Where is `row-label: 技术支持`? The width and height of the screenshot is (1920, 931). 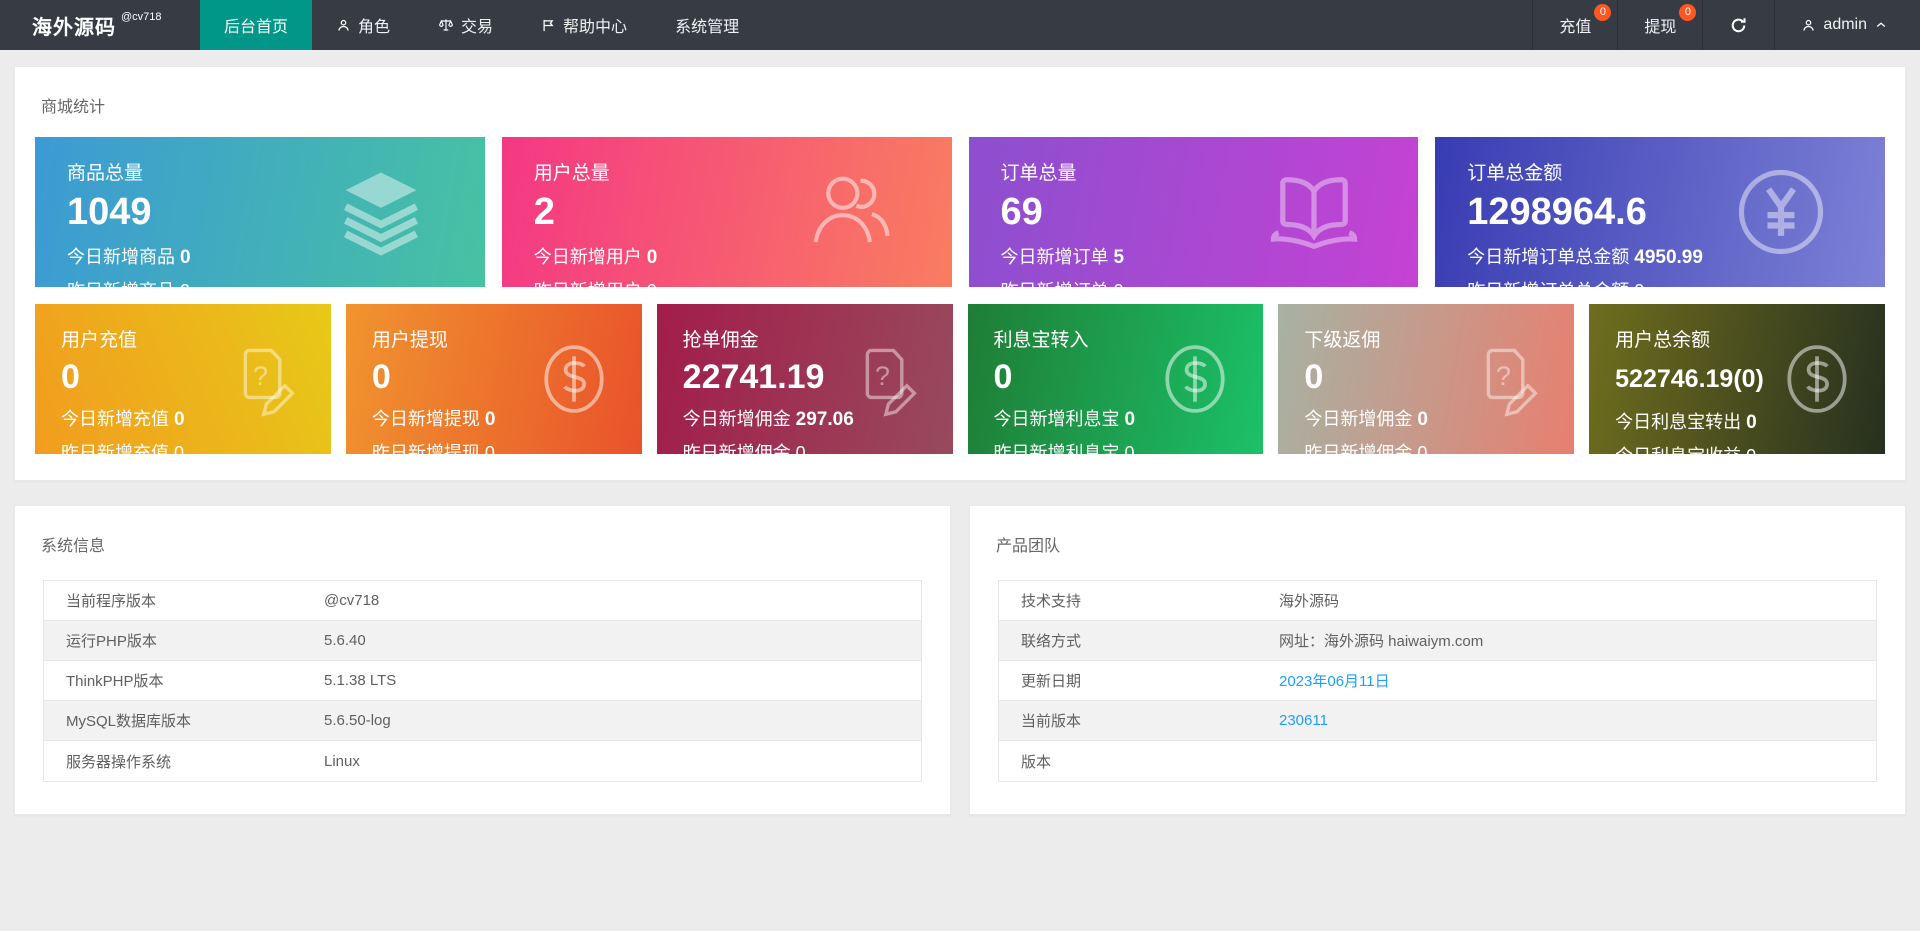
row-label: 技术支持 is located at coordinates (1051, 601).